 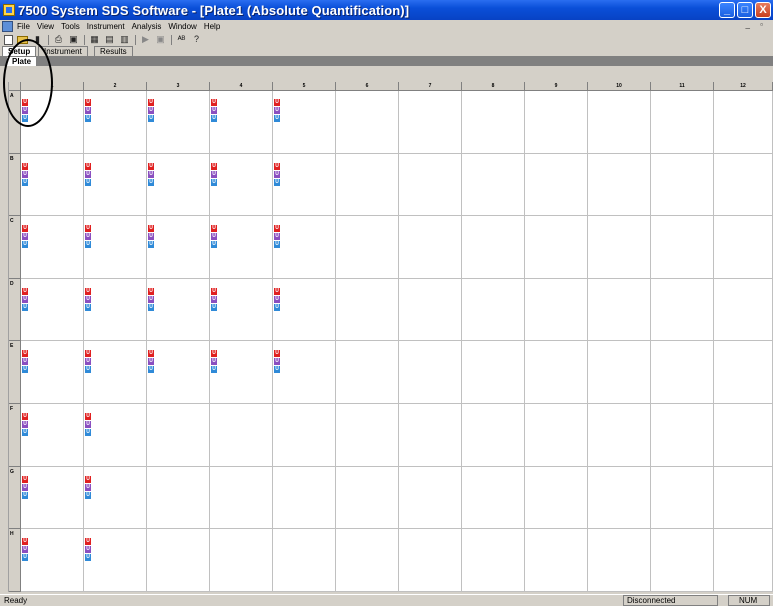 I want to click on well-G12, so click(x=743, y=498).